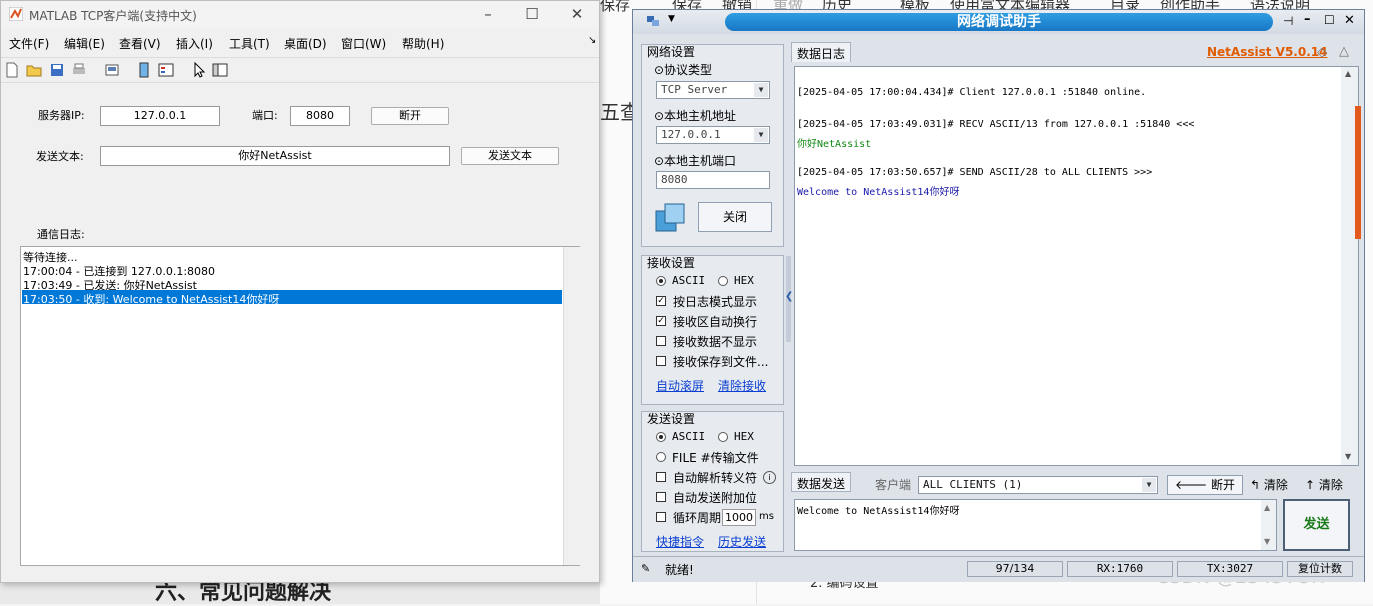 The width and height of the screenshot is (1373, 606). Describe the element at coordinates (194, 43) in the screenshot. I see `menu-insert: 插入(I)` at that location.